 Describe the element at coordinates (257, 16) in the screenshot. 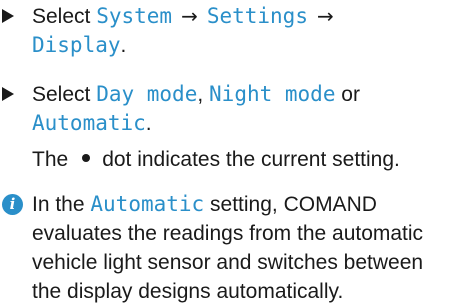

I see `menu-item-settings: Settings` at that location.